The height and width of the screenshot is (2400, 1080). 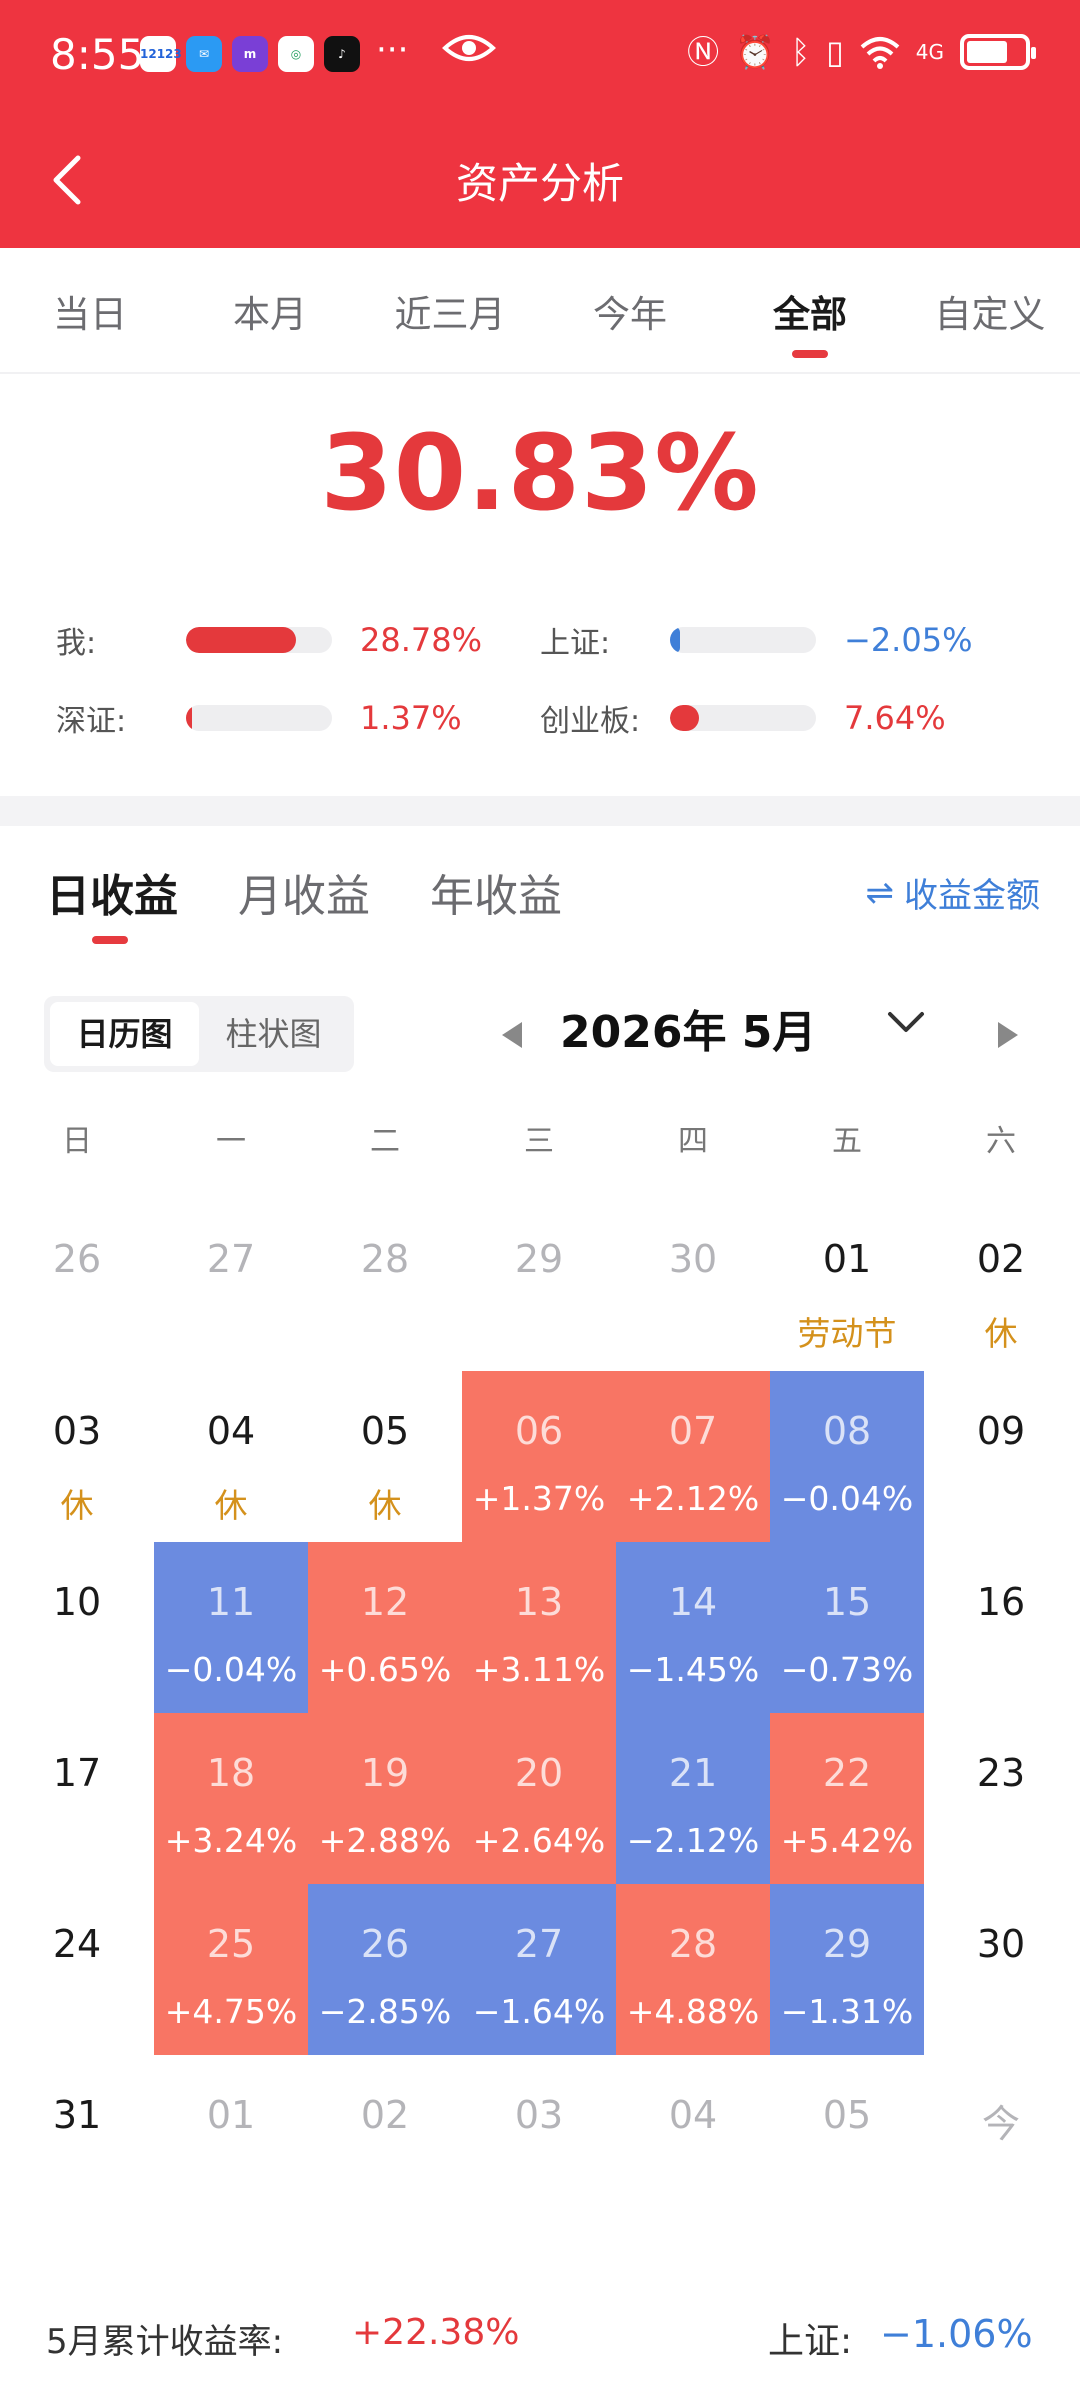 I want to click on calendar-day-cell: 06 +1.37%, so click(x=539, y=1456).